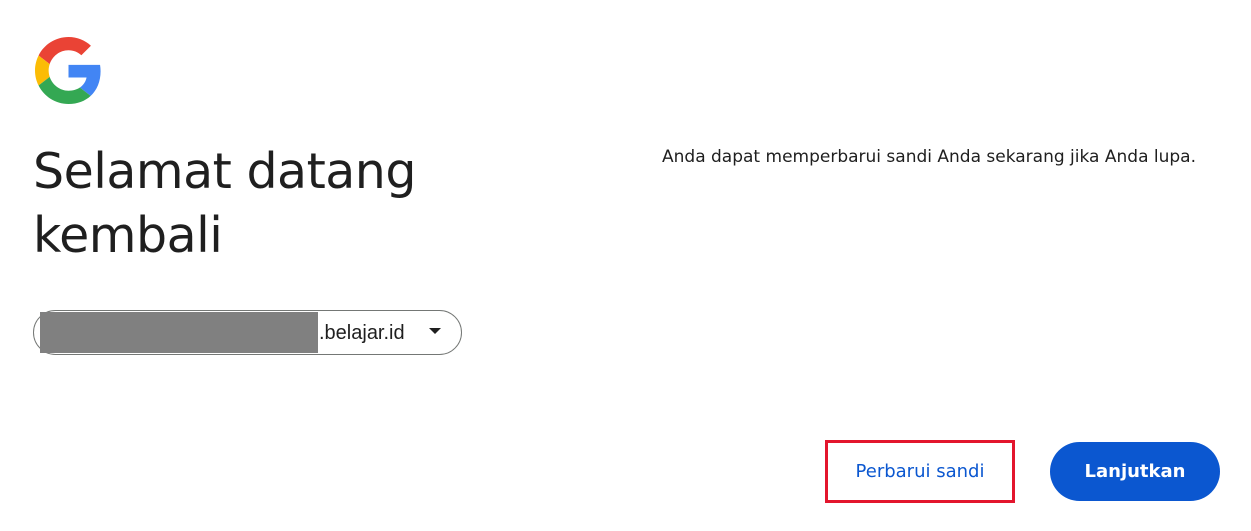 The height and width of the screenshot is (531, 1251). What do you see at coordinates (68, 70) in the screenshot?
I see `google-g-logo-icon` at bounding box center [68, 70].